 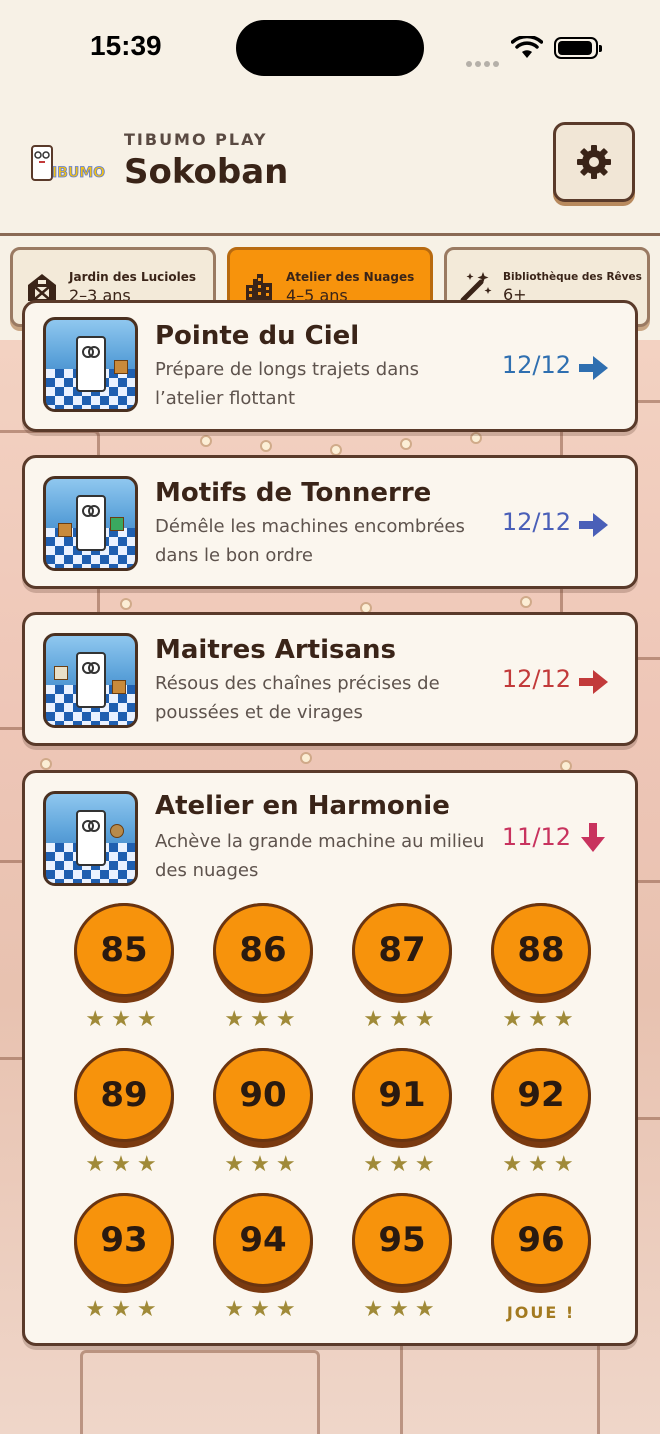 I want to click on level-number: 95, so click(x=402, y=1240).